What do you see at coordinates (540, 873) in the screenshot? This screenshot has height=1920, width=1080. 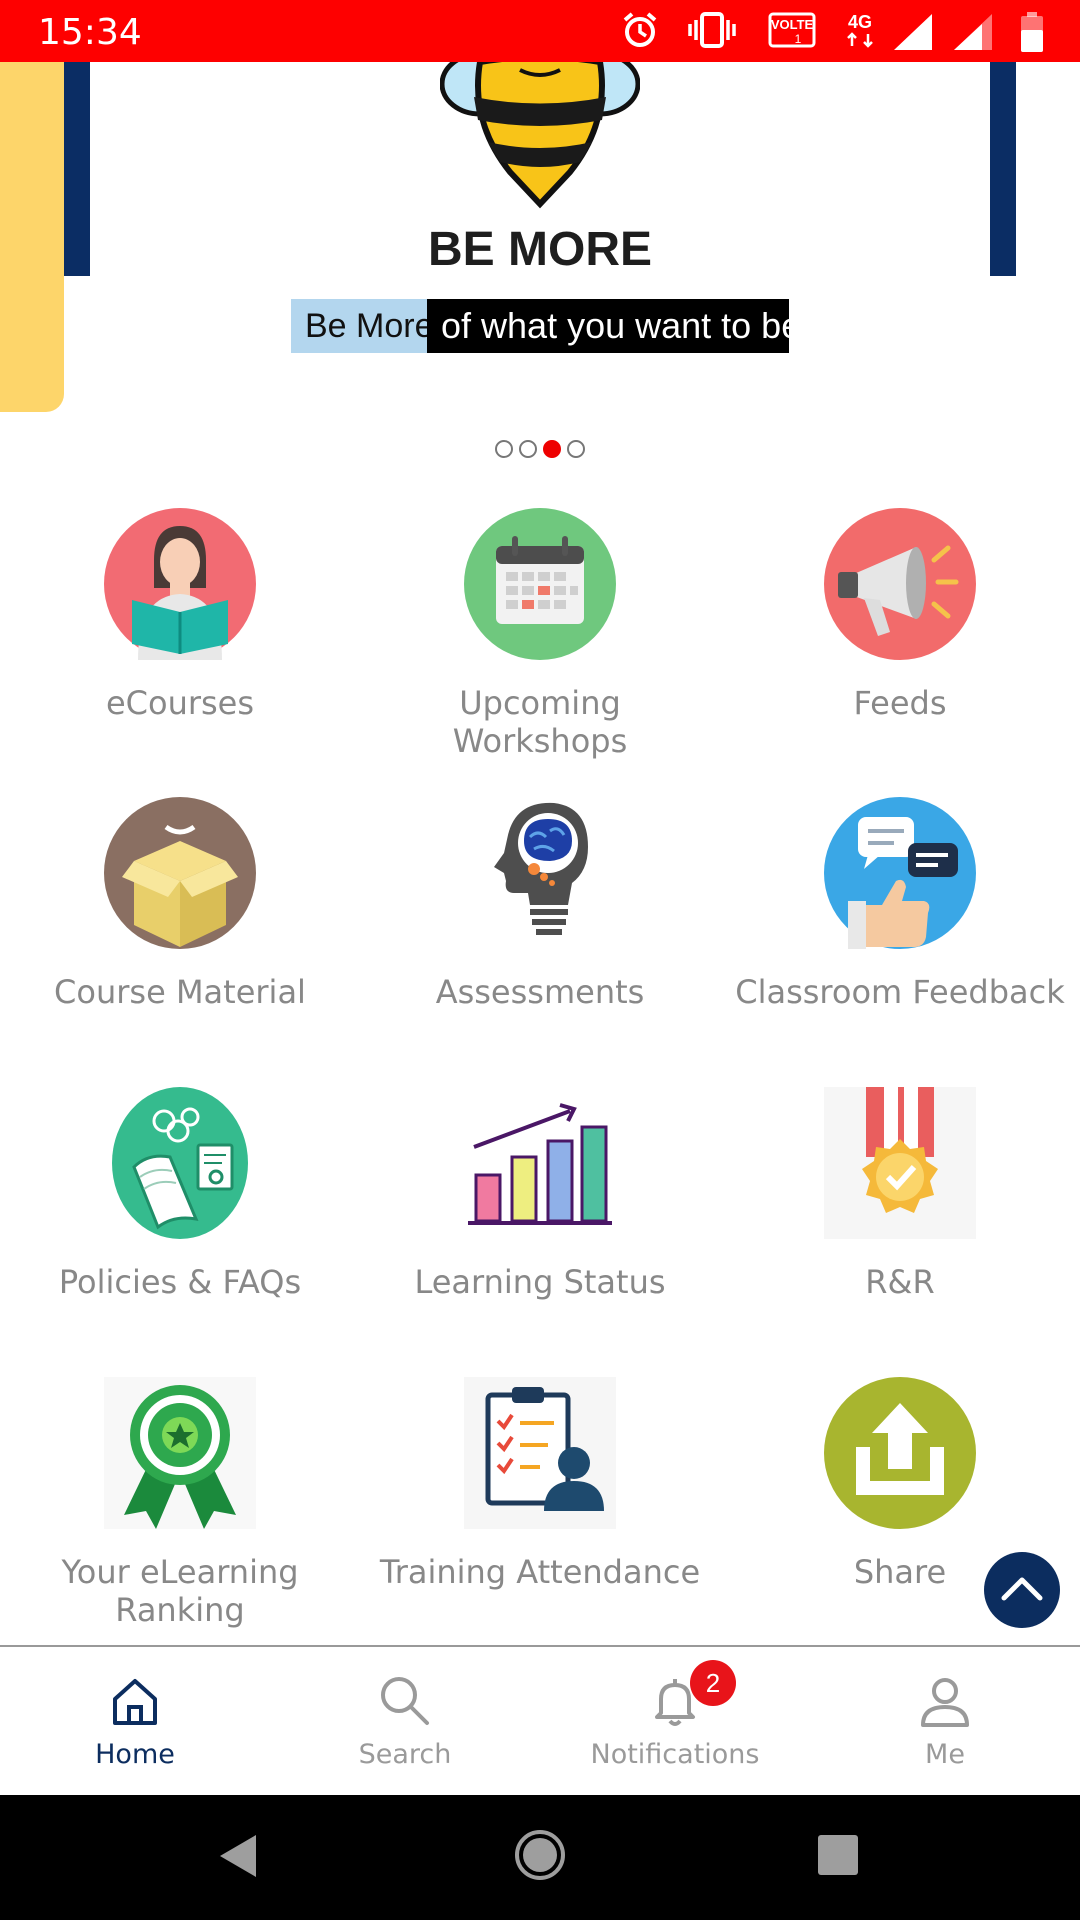 I see `brain-bulb-icon` at bounding box center [540, 873].